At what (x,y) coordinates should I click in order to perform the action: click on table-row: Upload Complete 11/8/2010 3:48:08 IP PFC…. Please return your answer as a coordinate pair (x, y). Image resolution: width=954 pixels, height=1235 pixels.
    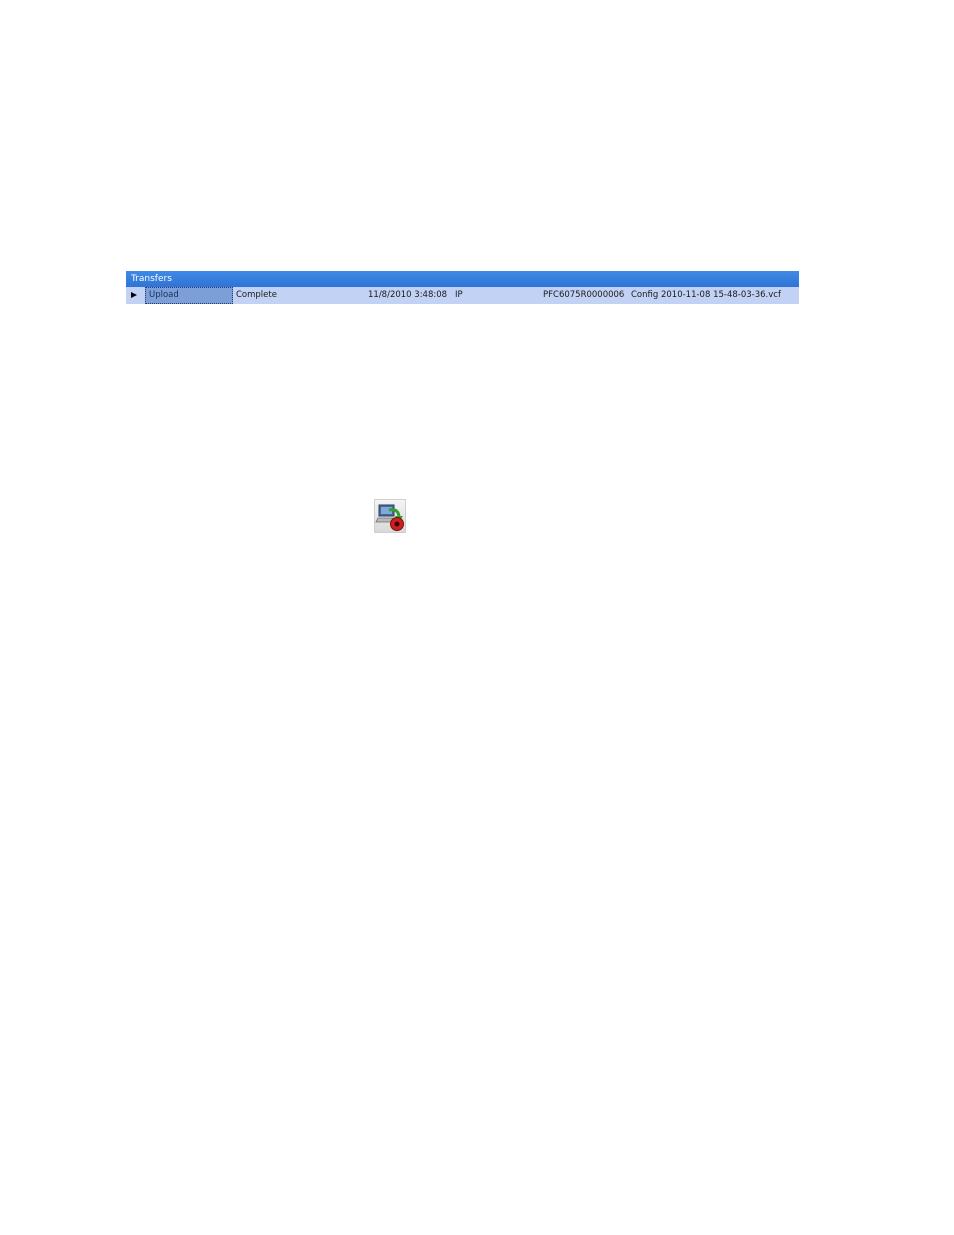
    Looking at the image, I should click on (462, 295).